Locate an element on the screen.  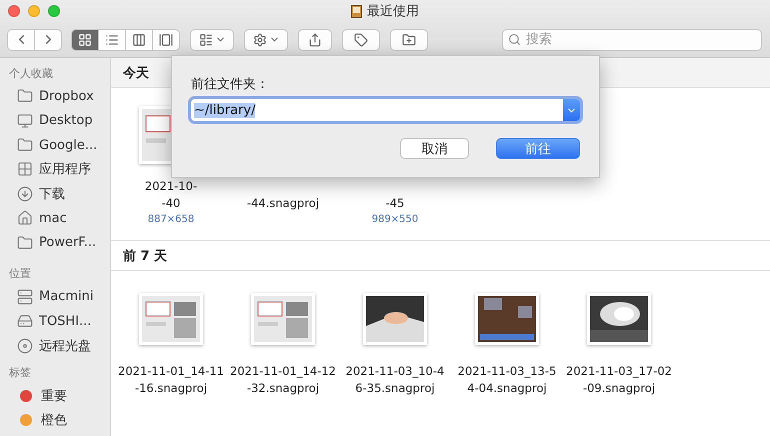
file-name: -45 is located at coordinates (395, 203).